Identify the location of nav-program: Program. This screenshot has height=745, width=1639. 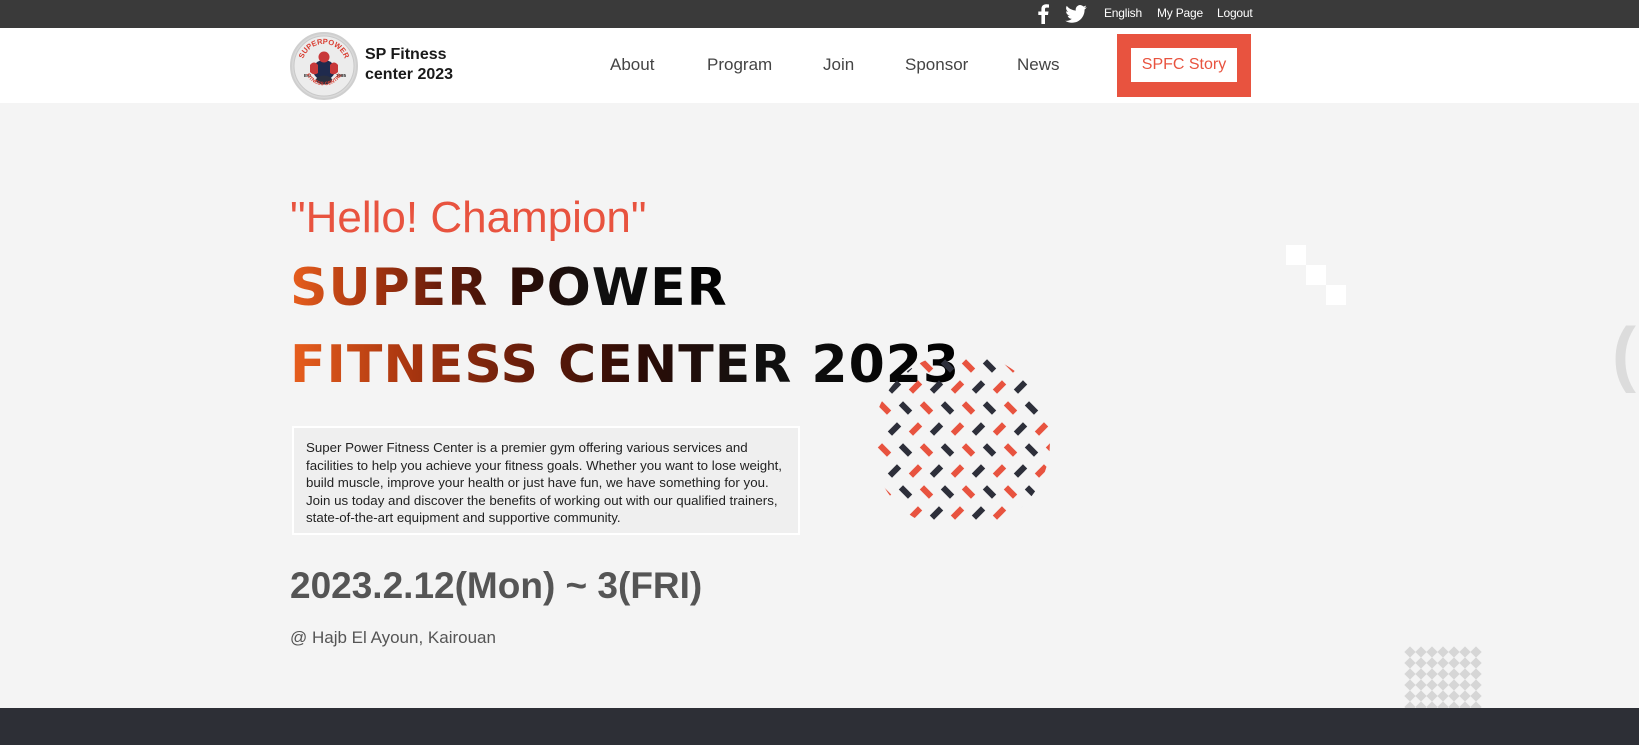
(739, 65).